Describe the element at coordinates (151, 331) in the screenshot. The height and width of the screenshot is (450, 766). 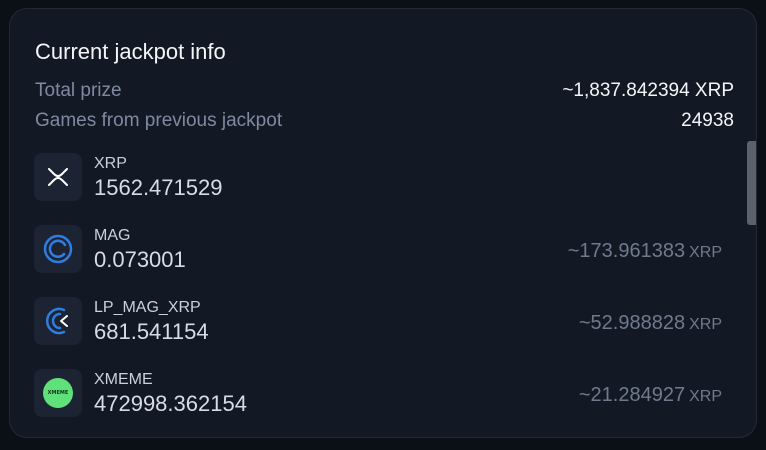
I see `token-amount: 681.541154` at that location.